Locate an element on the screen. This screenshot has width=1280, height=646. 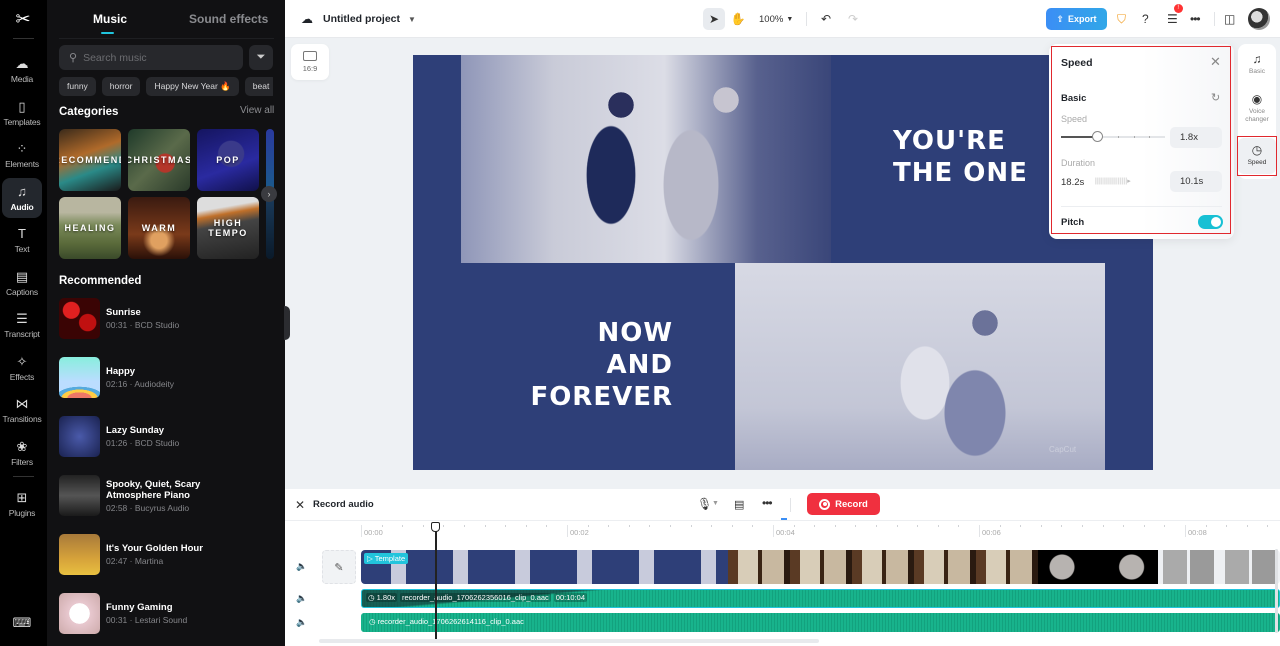
rail-item-audio: ♫ Audio is located at coordinates (22, 198).